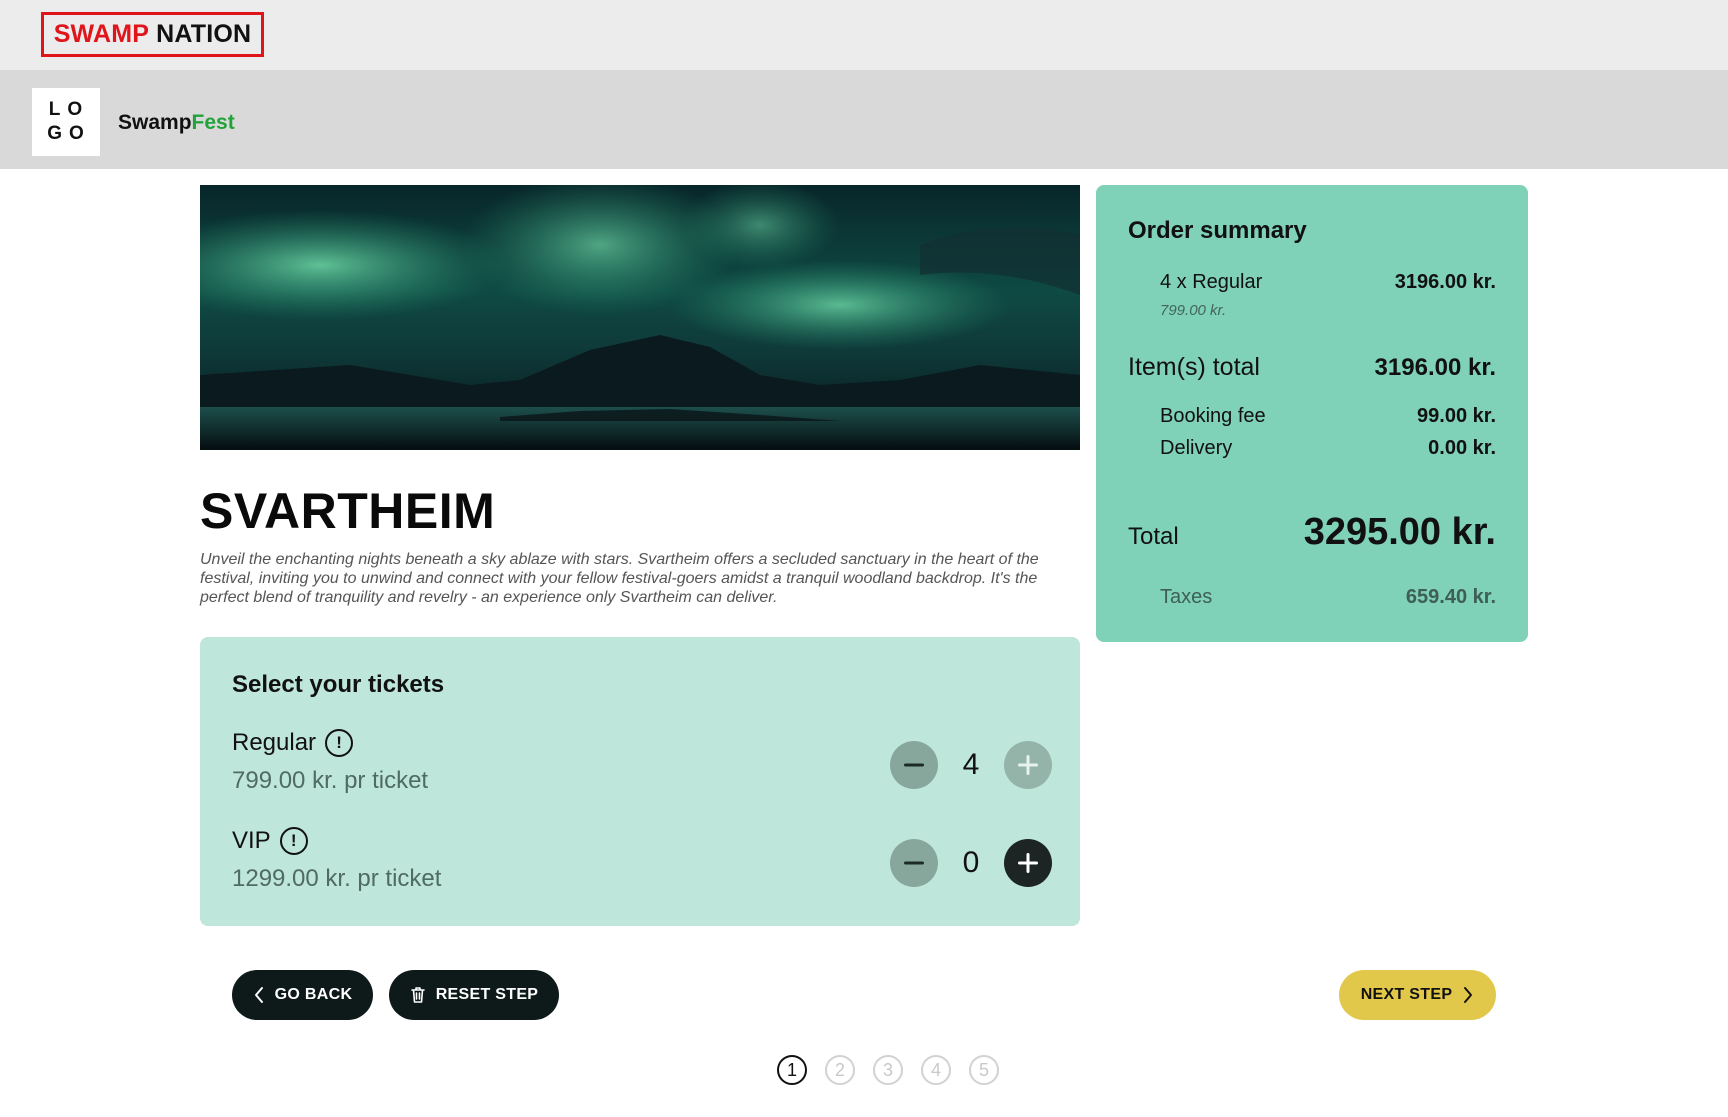 The image size is (1728, 1117). Describe the element at coordinates (1186, 597) in the screenshot. I see `taxes-label: Taxes` at that location.